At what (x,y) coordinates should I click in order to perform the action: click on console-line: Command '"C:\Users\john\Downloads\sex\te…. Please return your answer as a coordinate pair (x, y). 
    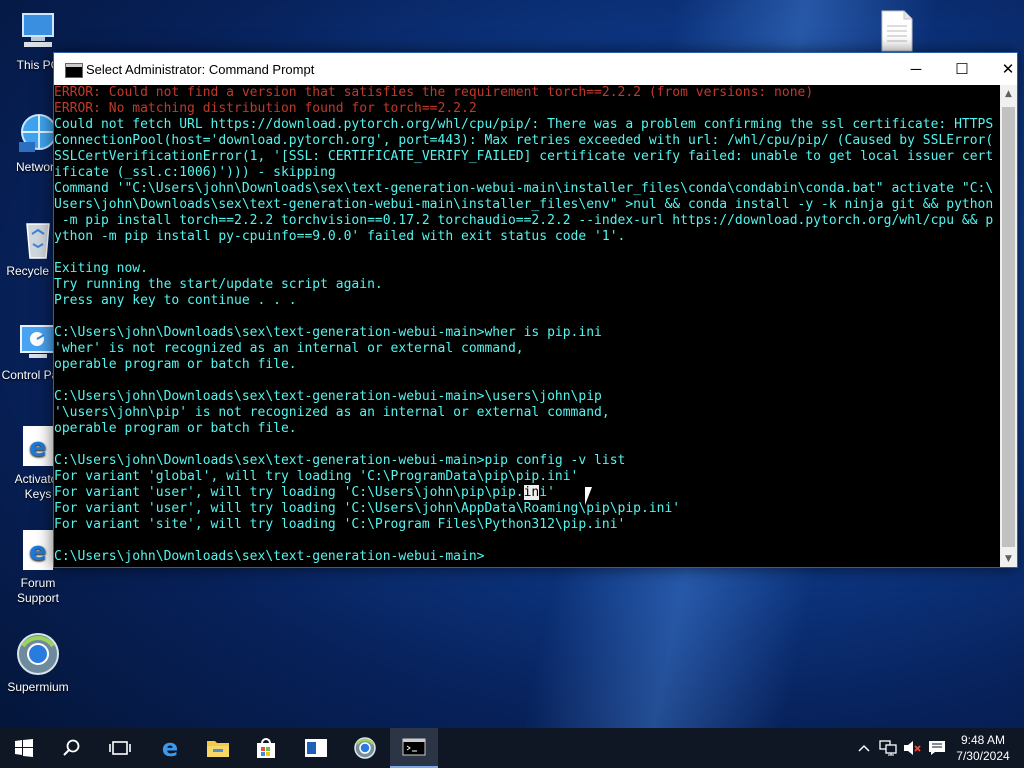
    Looking at the image, I should click on (524, 188).